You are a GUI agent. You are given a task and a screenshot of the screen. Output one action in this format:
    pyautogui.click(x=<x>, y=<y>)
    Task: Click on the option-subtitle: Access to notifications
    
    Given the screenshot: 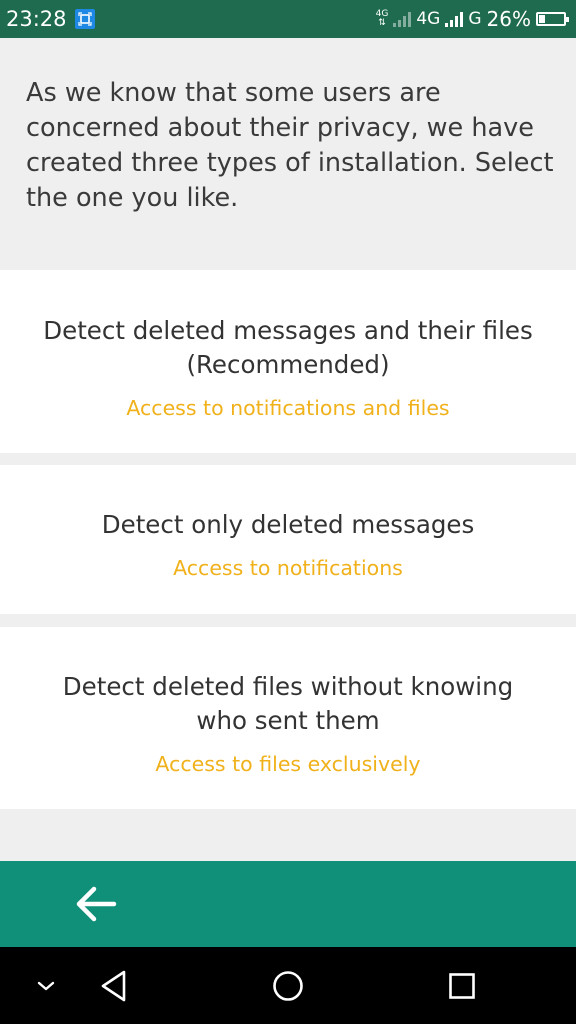 What is the action you would take?
    pyautogui.click(x=288, y=568)
    